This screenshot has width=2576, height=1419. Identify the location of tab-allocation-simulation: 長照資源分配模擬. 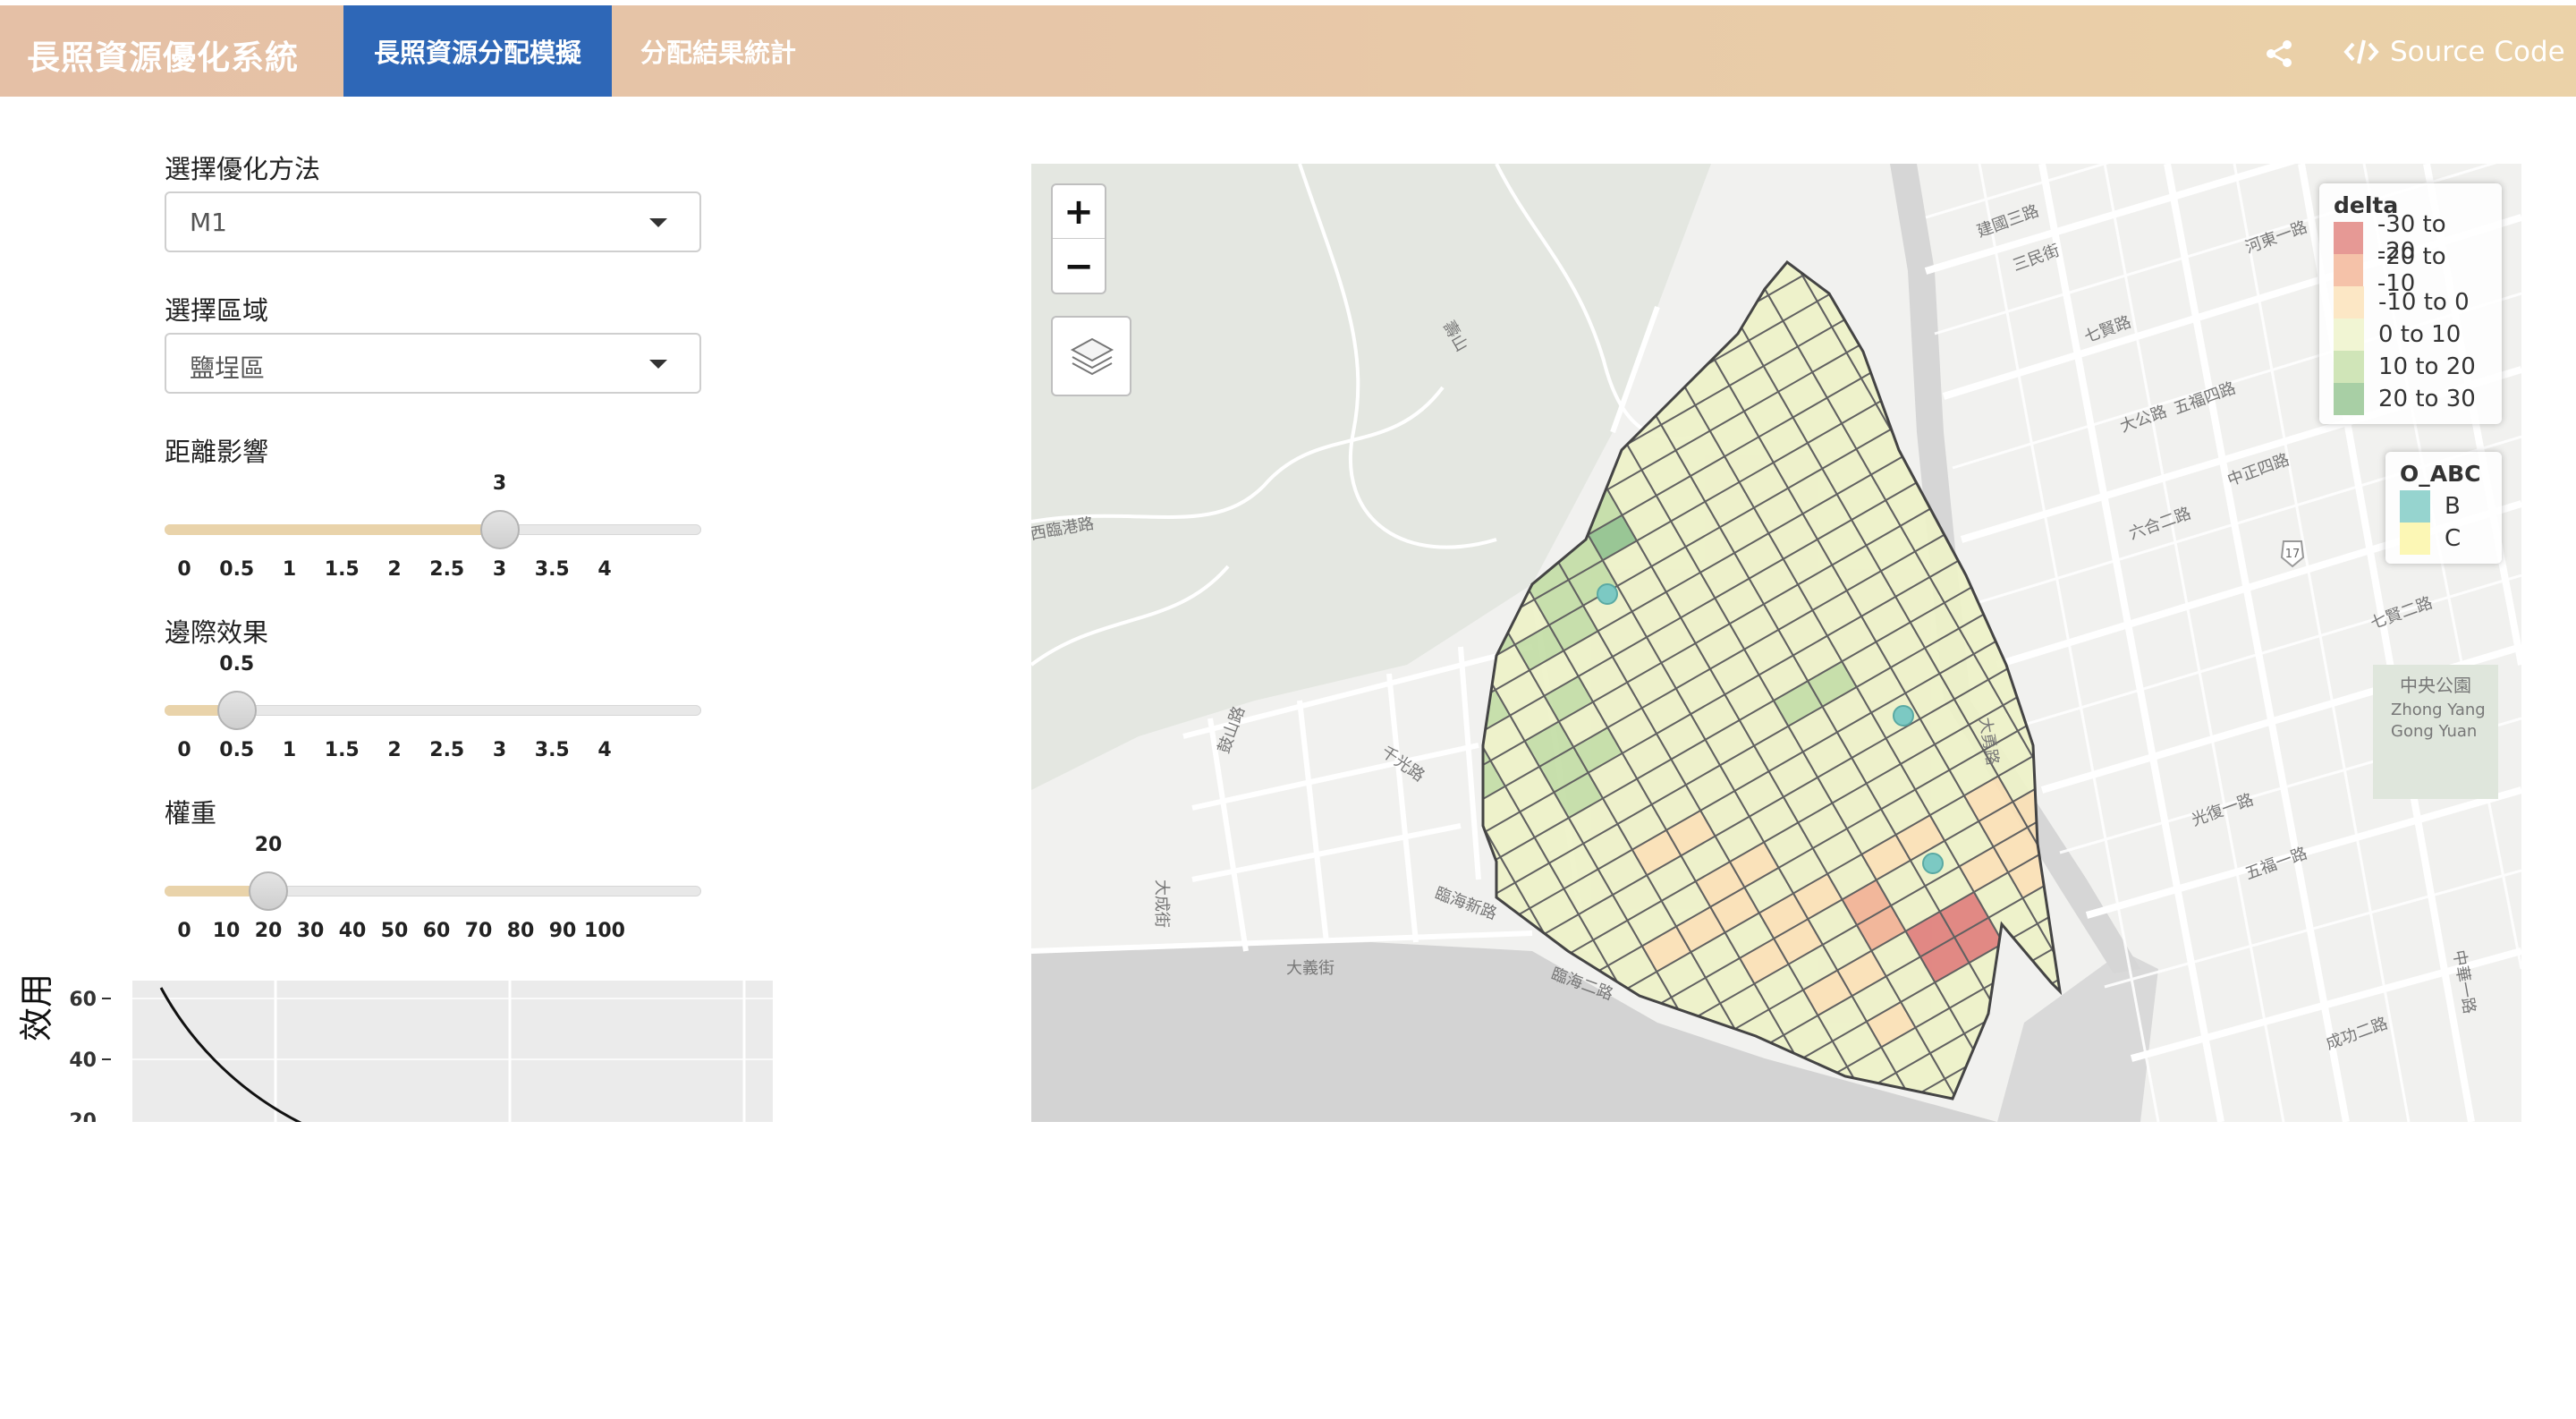
(477, 51).